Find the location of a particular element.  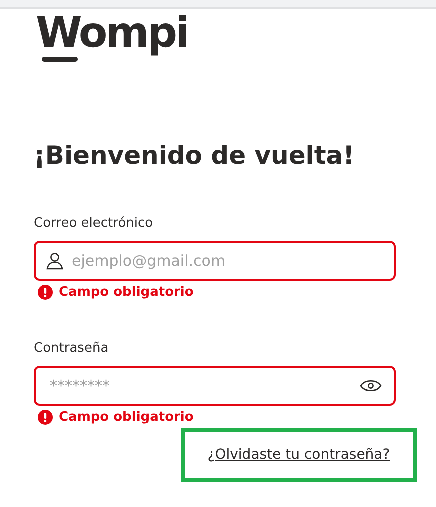

password-field: ******** is located at coordinates (215, 386).